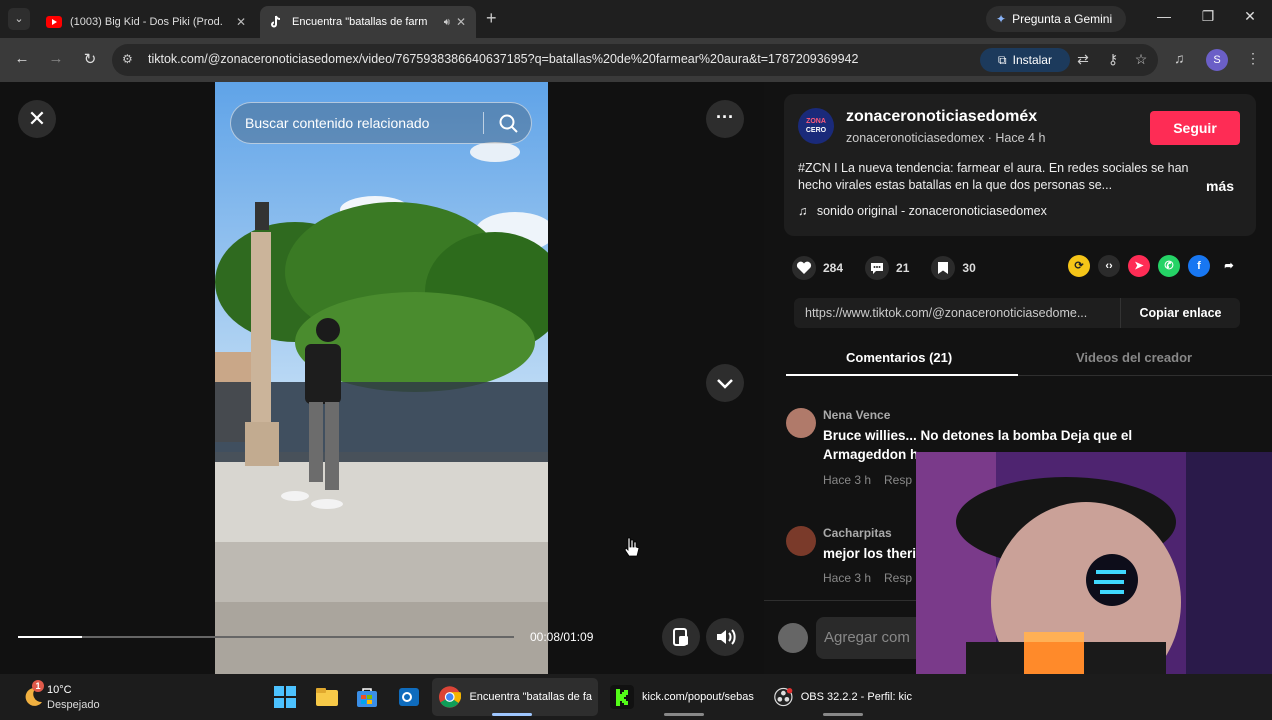 This screenshot has height=720, width=1272. Describe the element at coordinates (491, 18) in the screenshot. I see `new-tab-button: +` at that location.